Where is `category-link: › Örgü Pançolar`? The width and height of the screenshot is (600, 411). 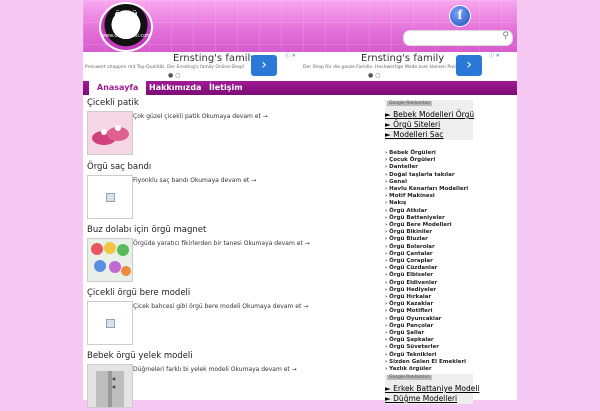
category-link: › Örgü Pançolar is located at coordinates (409, 326).